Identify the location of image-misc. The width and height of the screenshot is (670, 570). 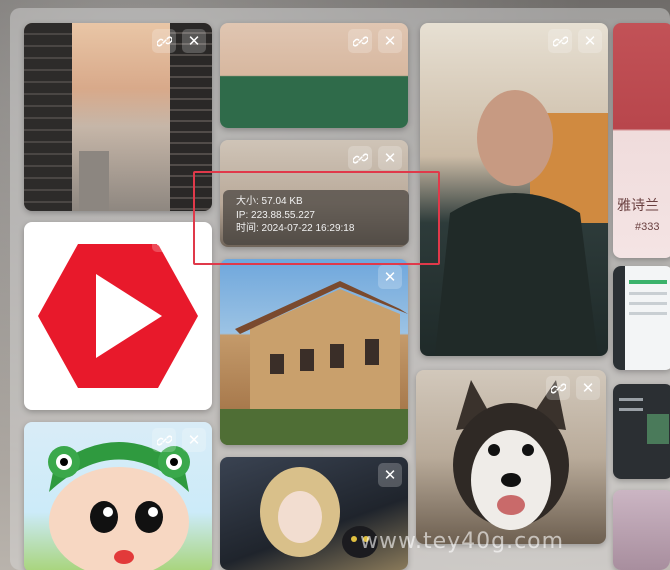
(641, 530).